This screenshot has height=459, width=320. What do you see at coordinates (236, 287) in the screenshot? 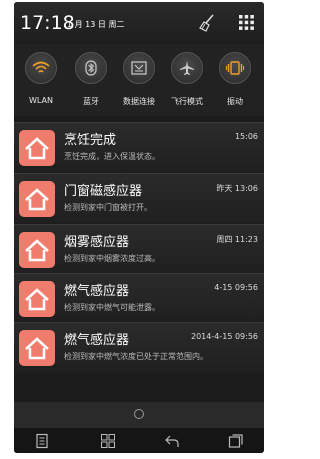
I see `notification-time: 4-15 09:56` at bounding box center [236, 287].